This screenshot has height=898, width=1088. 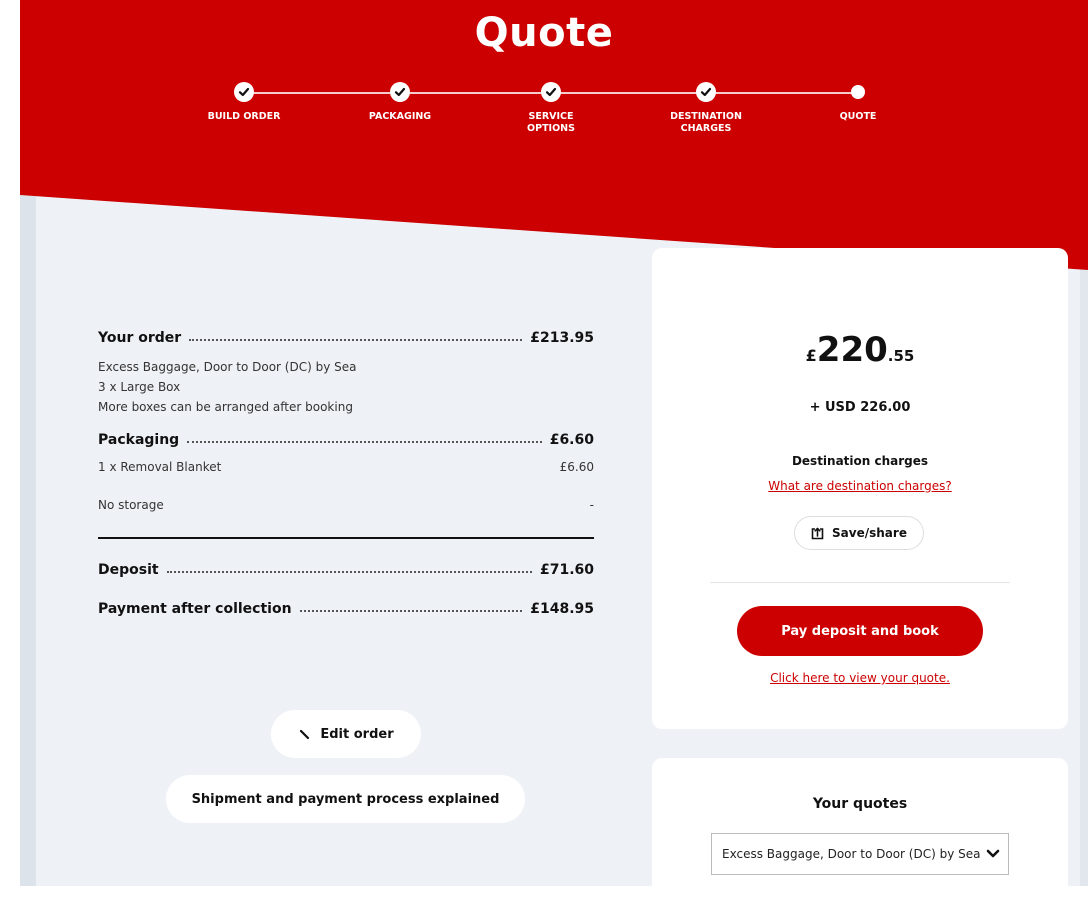 I want to click on process-explained-button: Shipment and payment process explained, so click(x=345, y=799).